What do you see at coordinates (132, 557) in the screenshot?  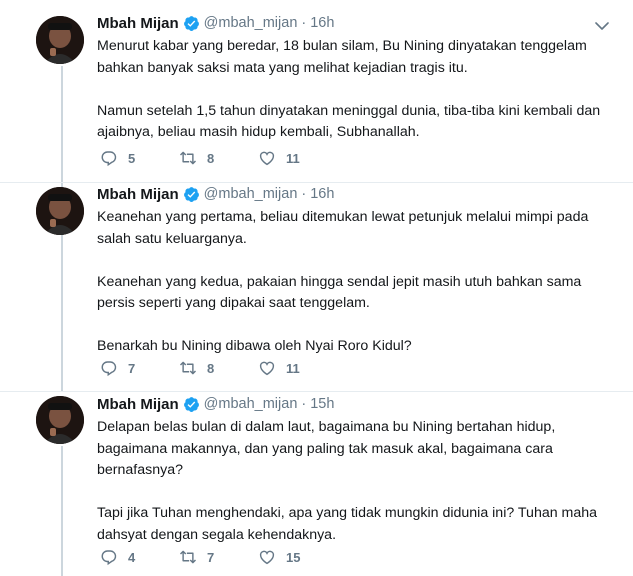 I see `reply-count: 4` at bounding box center [132, 557].